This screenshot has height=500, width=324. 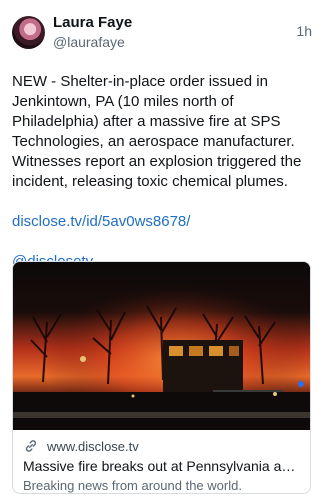 I want to click on author-info: Laura Faye @laurafaye, so click(x=92, y=32).